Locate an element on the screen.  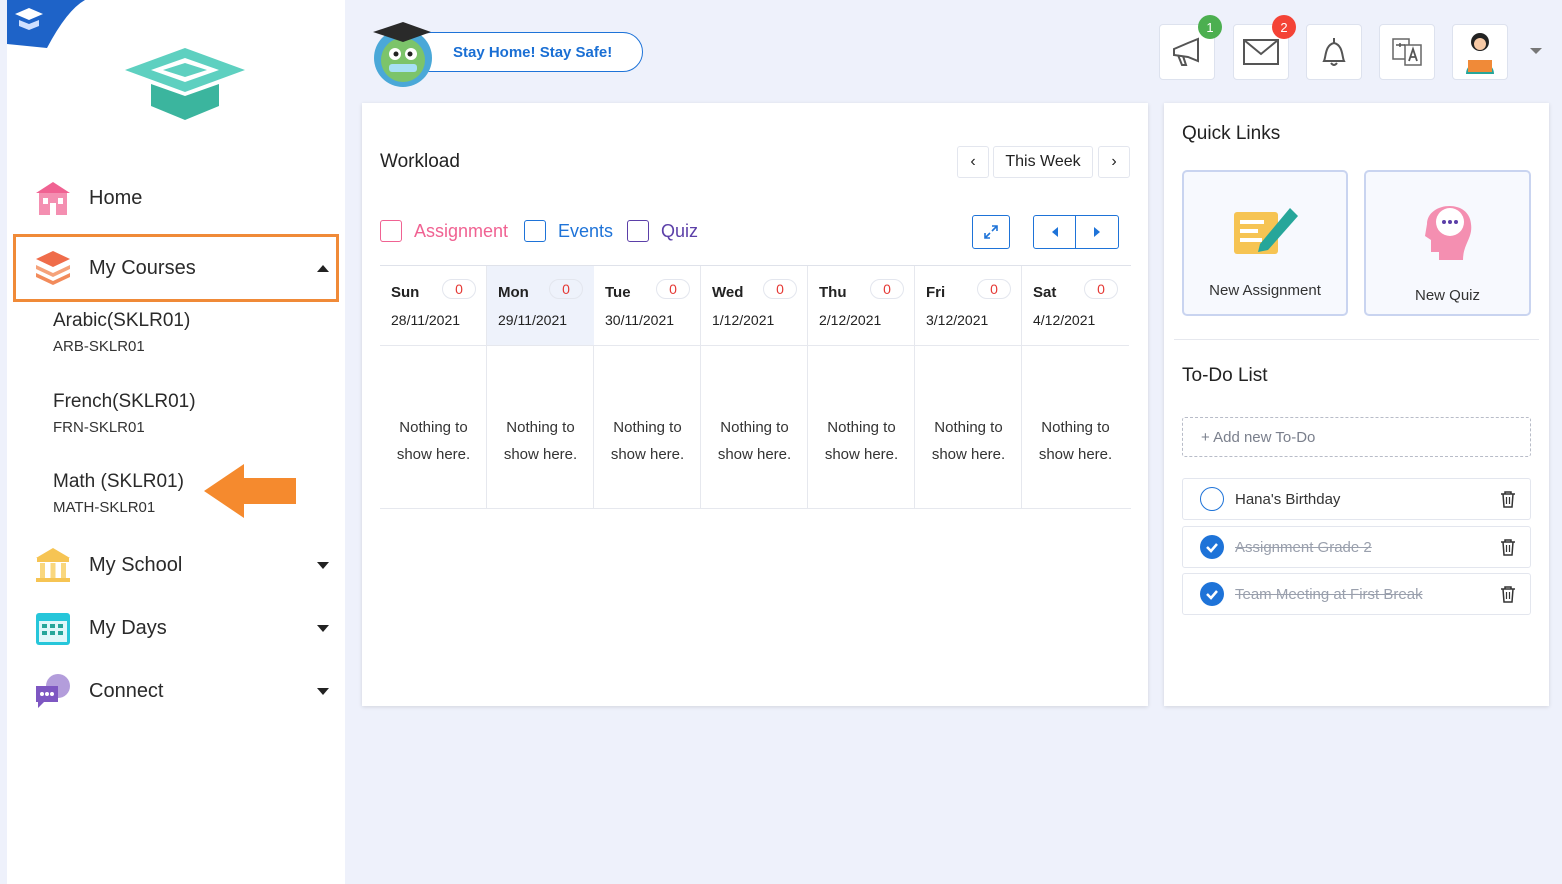
caret-left-icon is located at coordinates (1054, 232).